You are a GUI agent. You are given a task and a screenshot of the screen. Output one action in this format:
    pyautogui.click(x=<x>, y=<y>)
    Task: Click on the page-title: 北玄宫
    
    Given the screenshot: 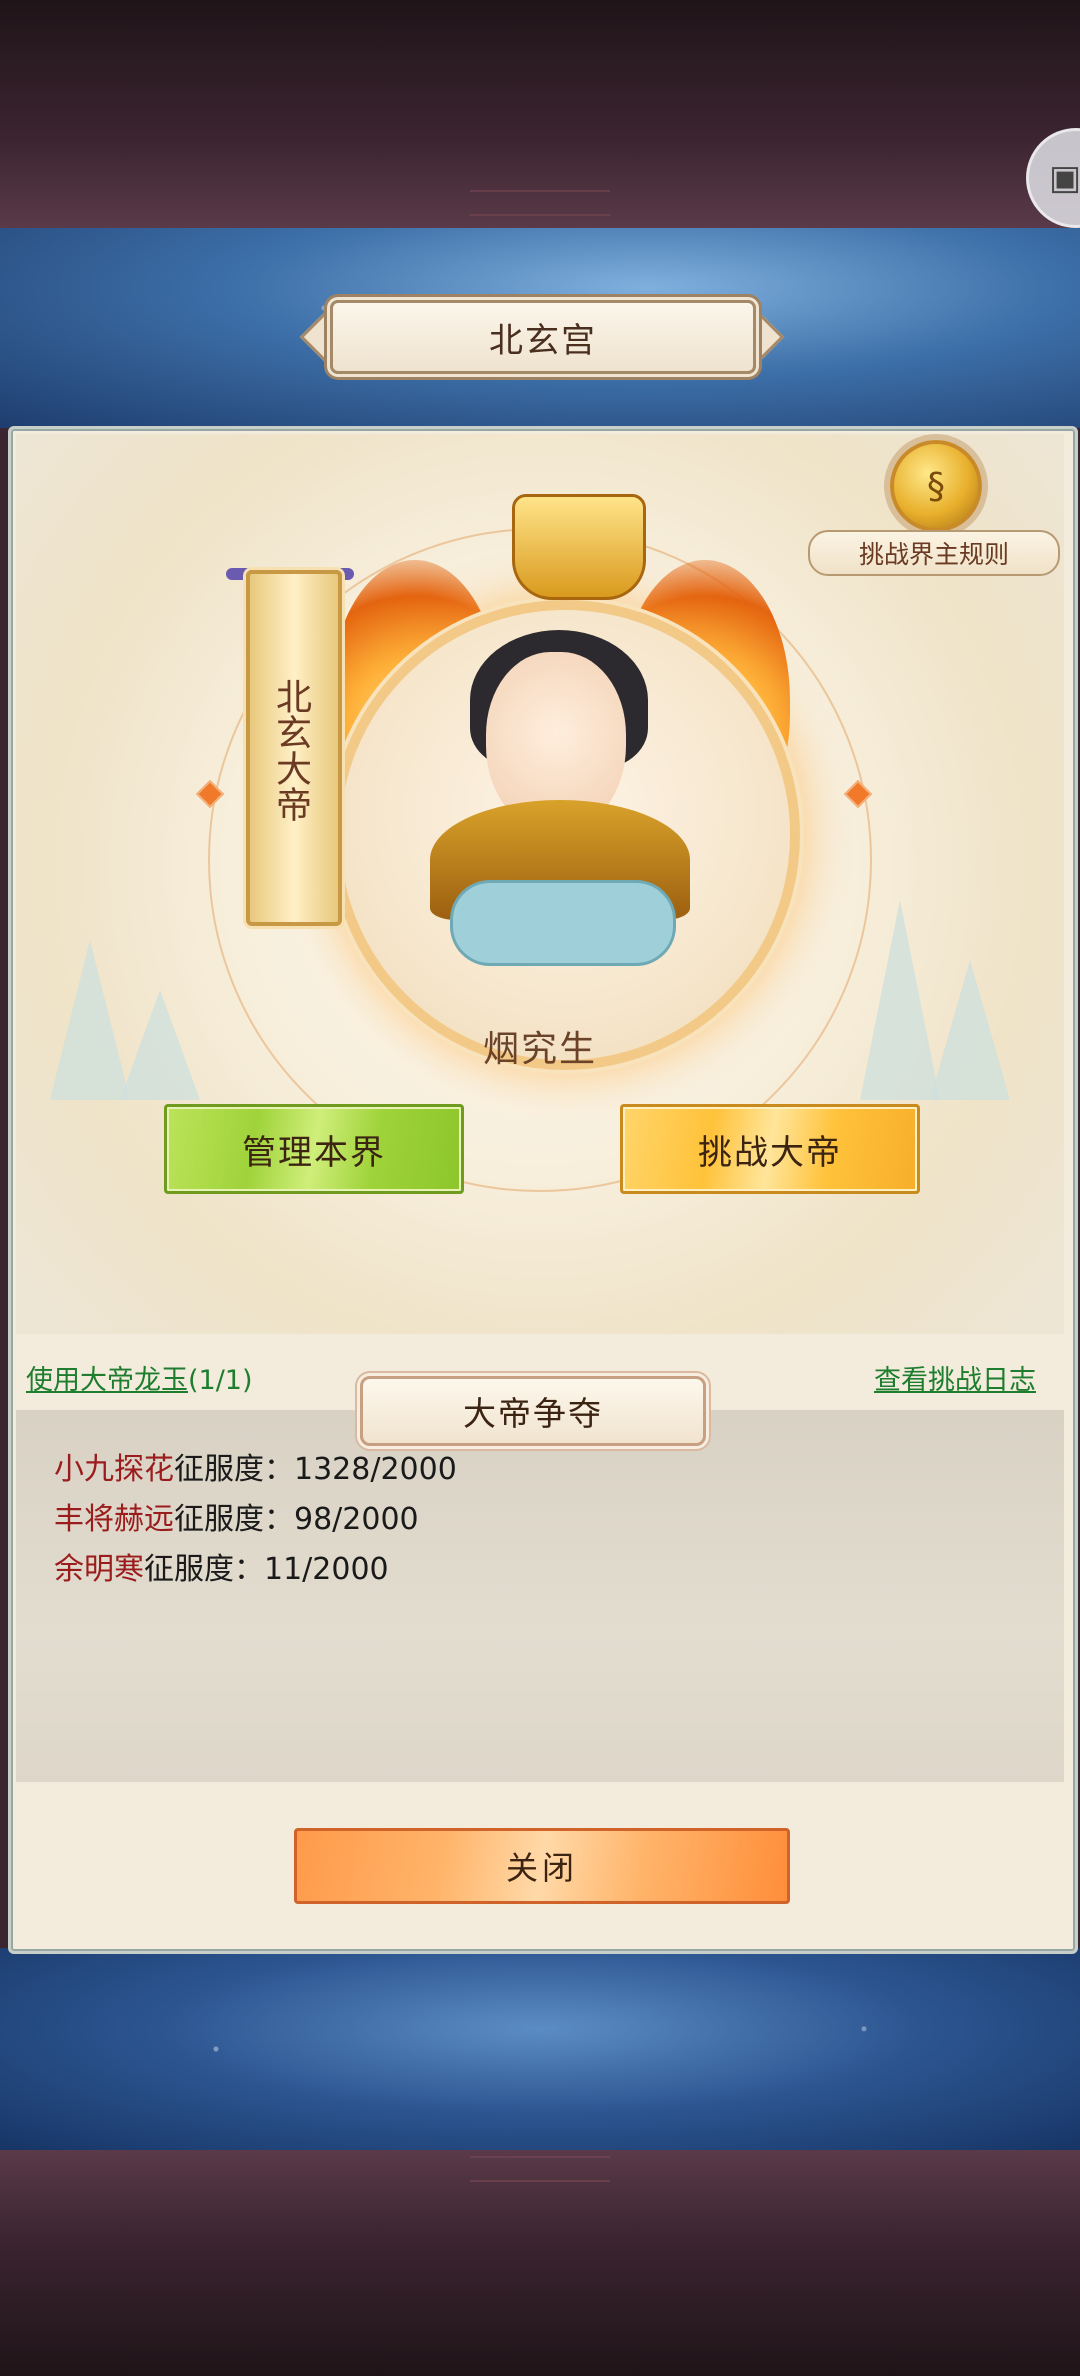 What is the action you would take?
    pyautogui.click(x=543, y=337)
    